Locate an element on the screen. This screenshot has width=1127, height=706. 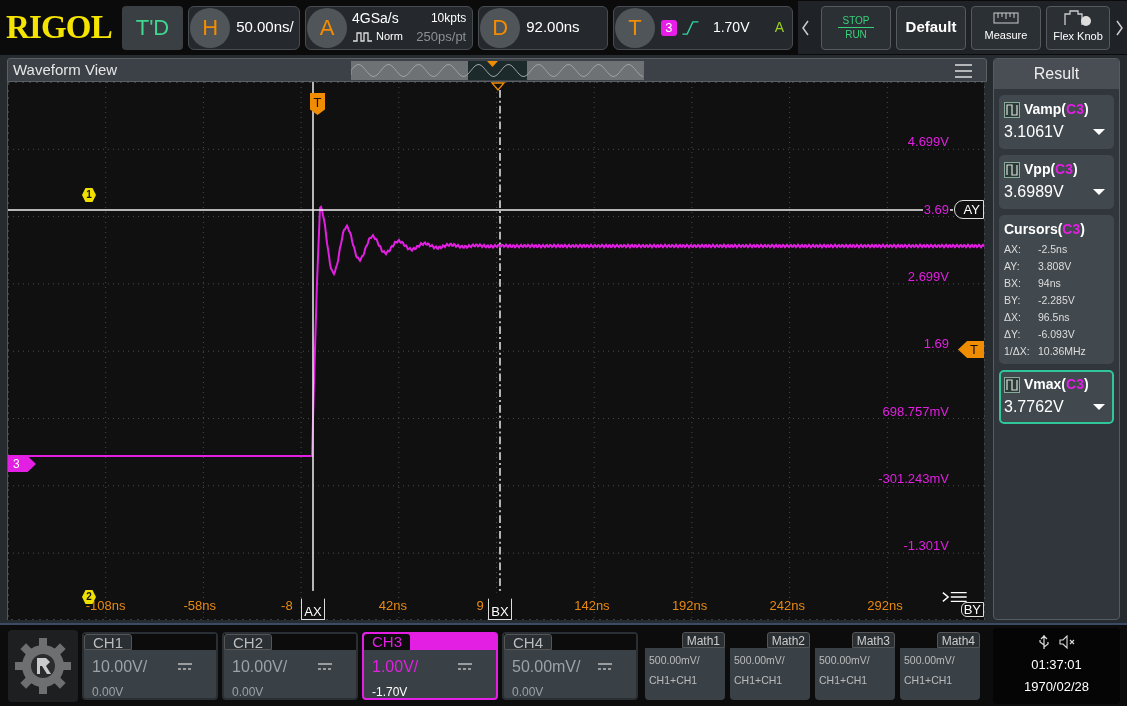
cursor-tag: AY is located at coordinates (969, 209).